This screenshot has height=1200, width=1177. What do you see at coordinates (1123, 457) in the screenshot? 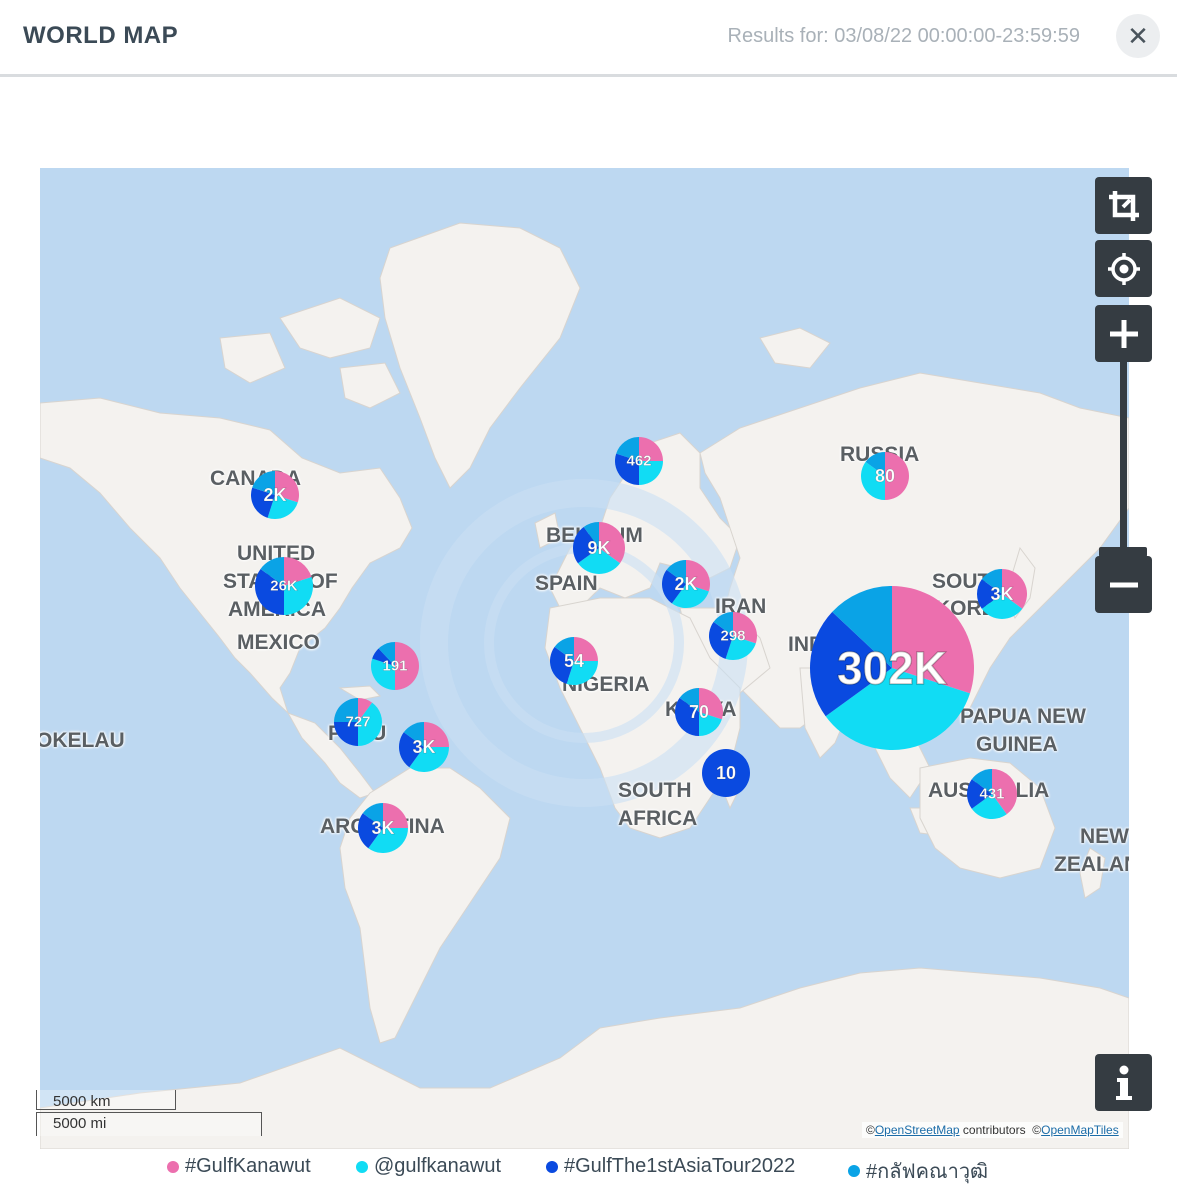
I see `zoom-slider-track` at bounding box center [1123, 457].